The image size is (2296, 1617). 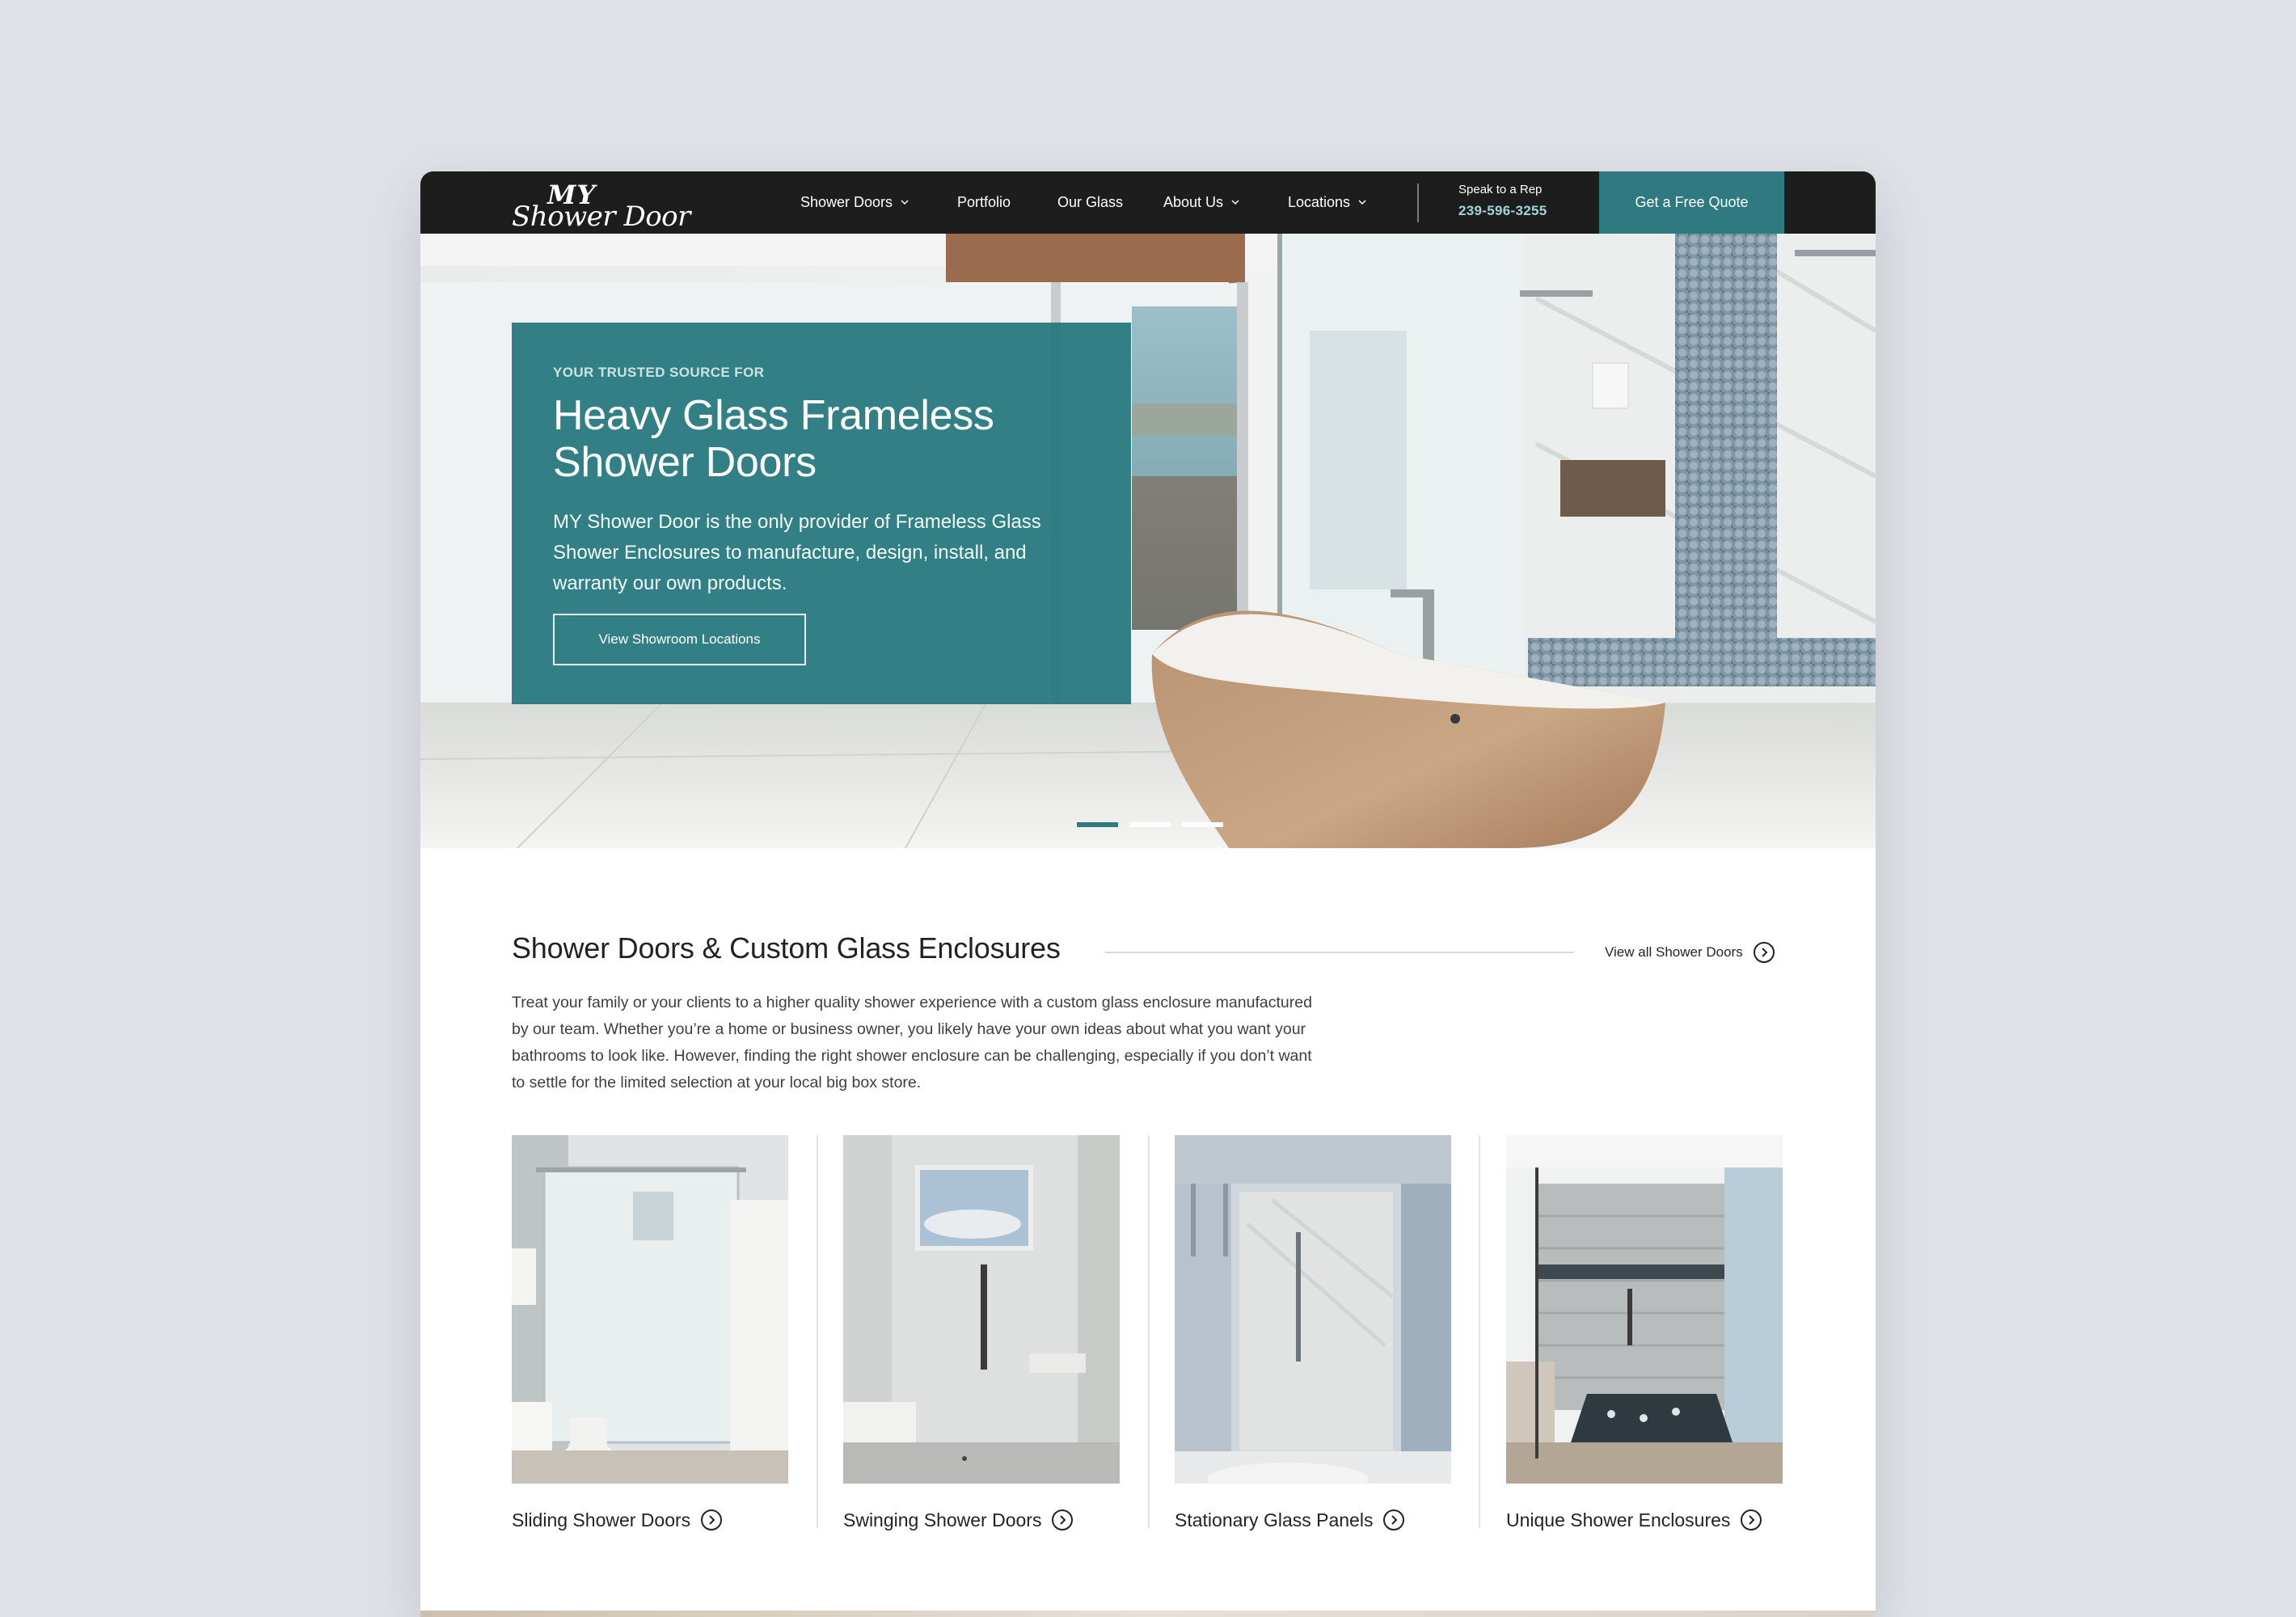 What do you see at coordinates (1619, 1519) in the screenshot?
I see `card-label-text: Unique Shower Enclosures` at bounding box center [1619, 1519].